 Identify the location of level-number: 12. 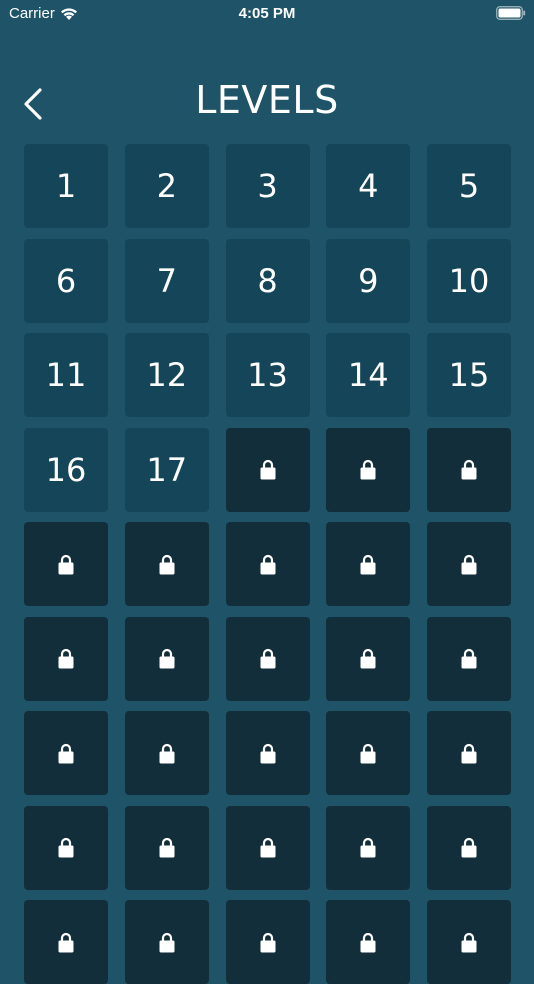
(167, 375).